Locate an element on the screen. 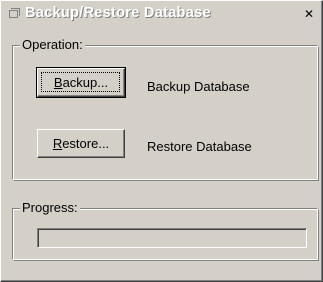 Image resolution: width=323 pixels, height=282 pixels. backup-button-mnemonic: B is located at coordinates (58, 82).